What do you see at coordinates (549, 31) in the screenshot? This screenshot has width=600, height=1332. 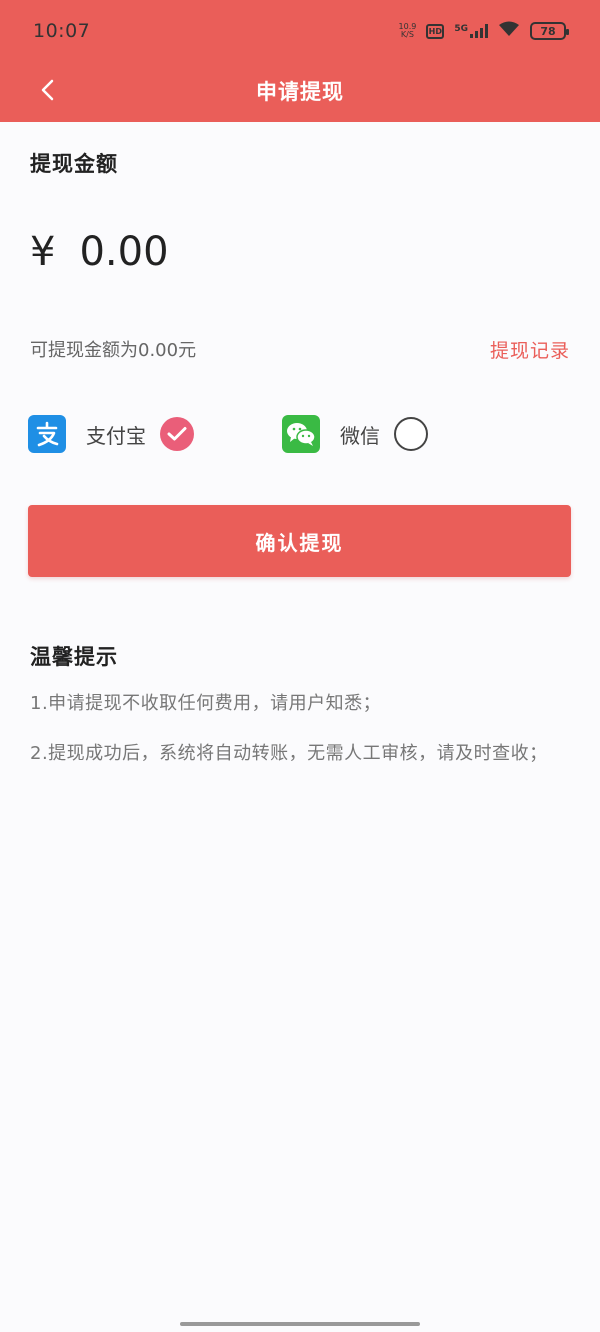 I see `battery-icon: 78` at bounding box center [549, 31].